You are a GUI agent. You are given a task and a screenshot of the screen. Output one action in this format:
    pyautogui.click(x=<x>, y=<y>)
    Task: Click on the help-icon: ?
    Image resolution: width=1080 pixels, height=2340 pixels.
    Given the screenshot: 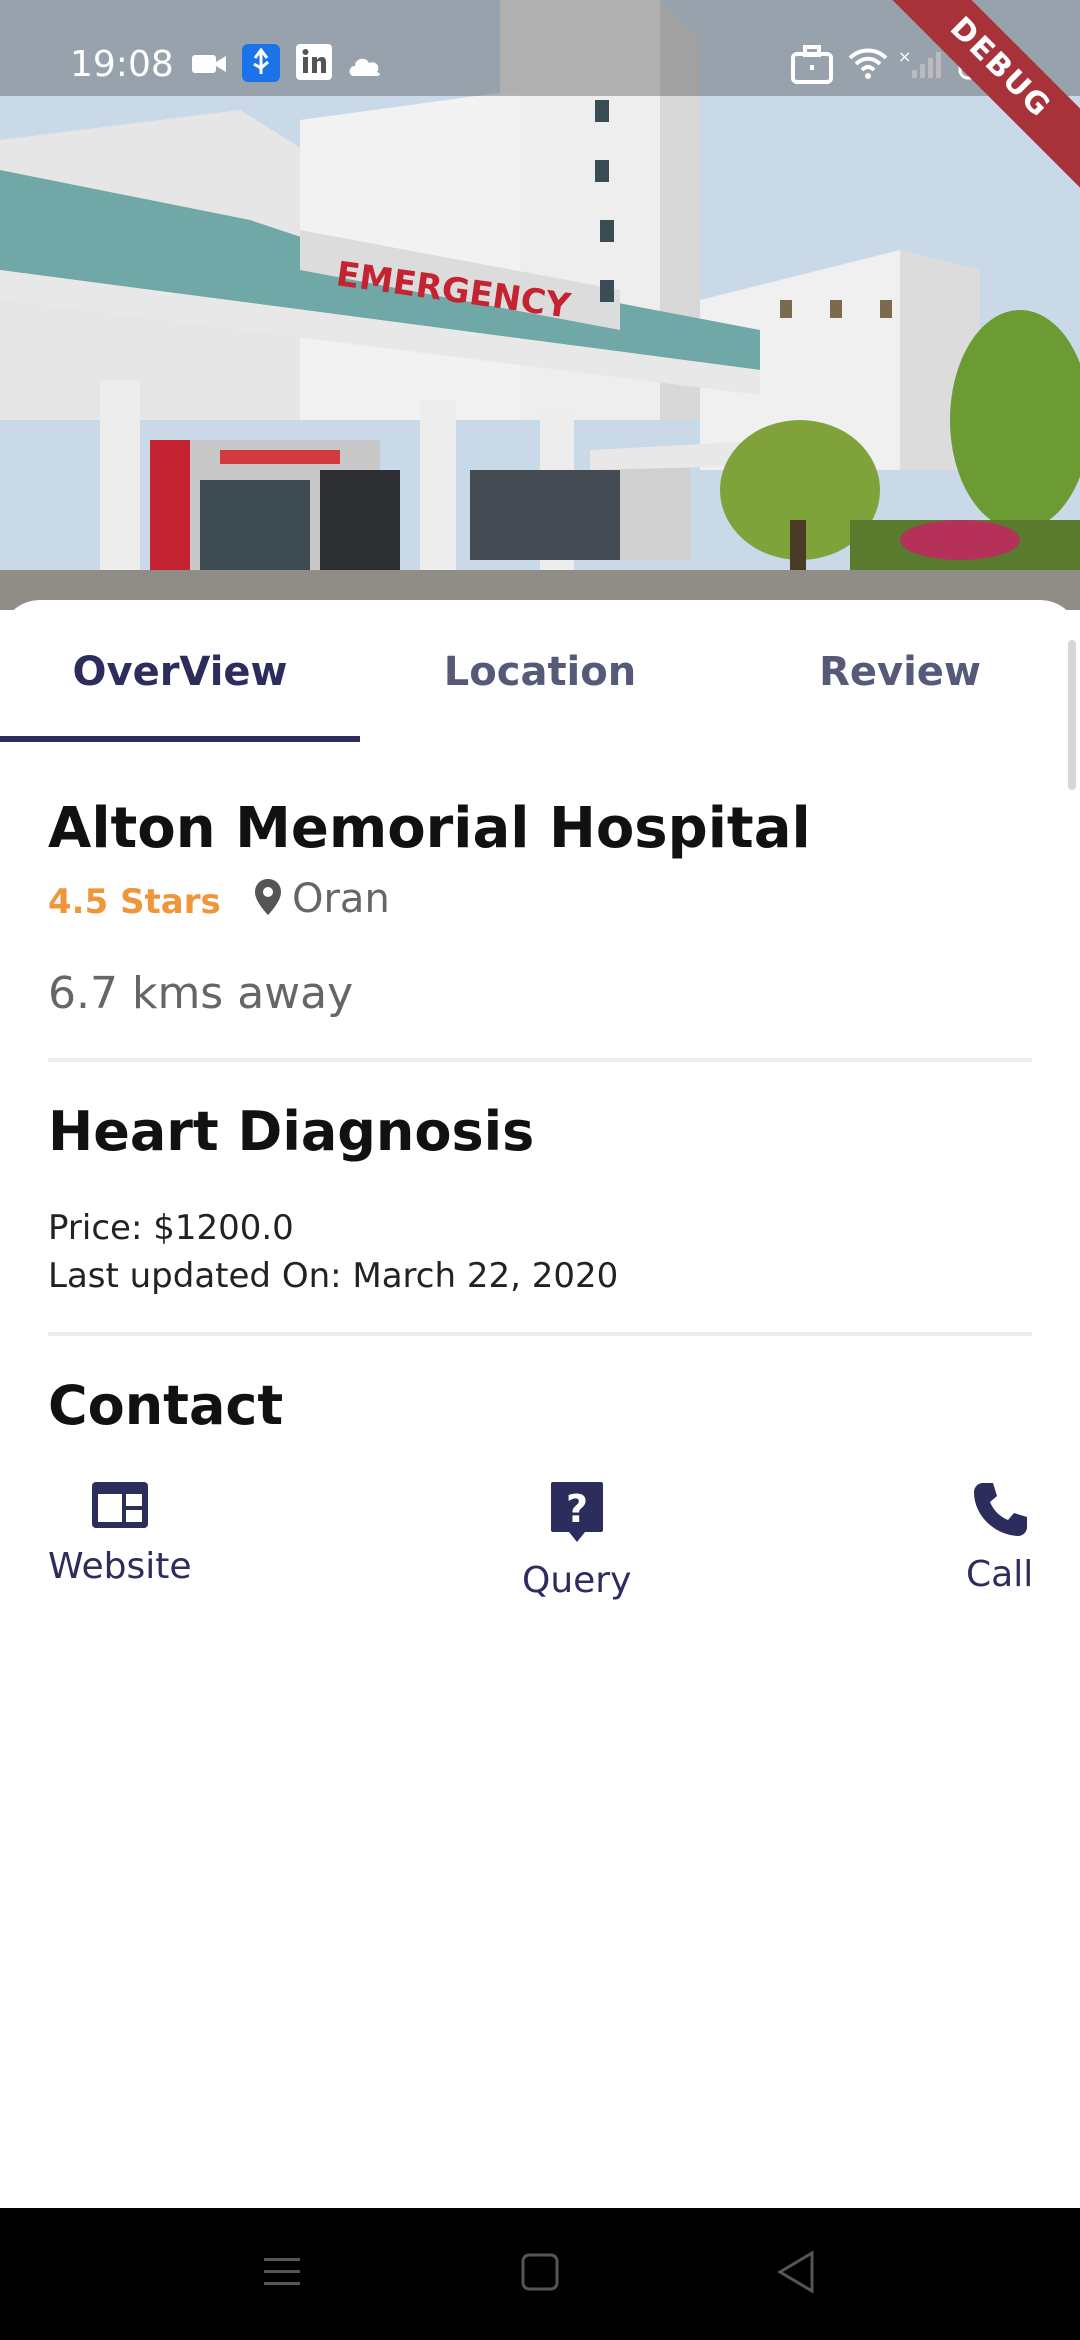 What is the action you would take?
    pyautogui.click(x=577, y=1514)
    